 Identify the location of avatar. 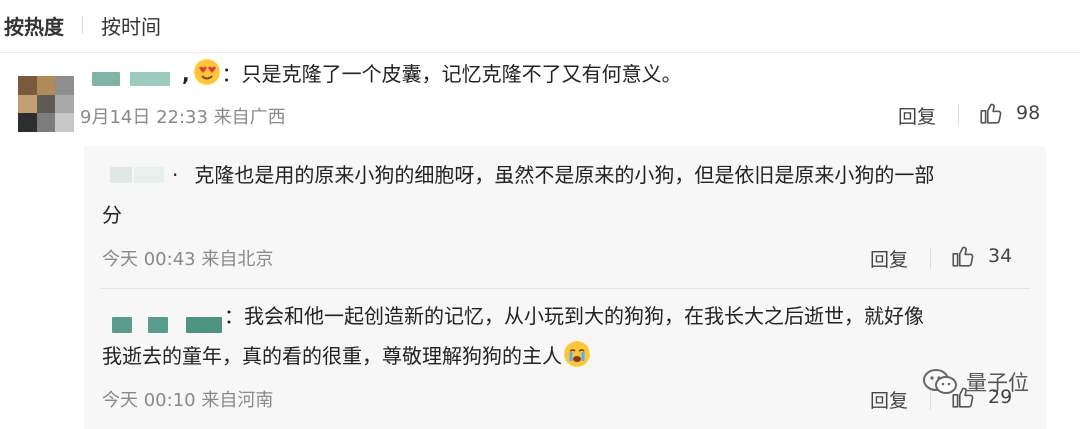
(46, 104).